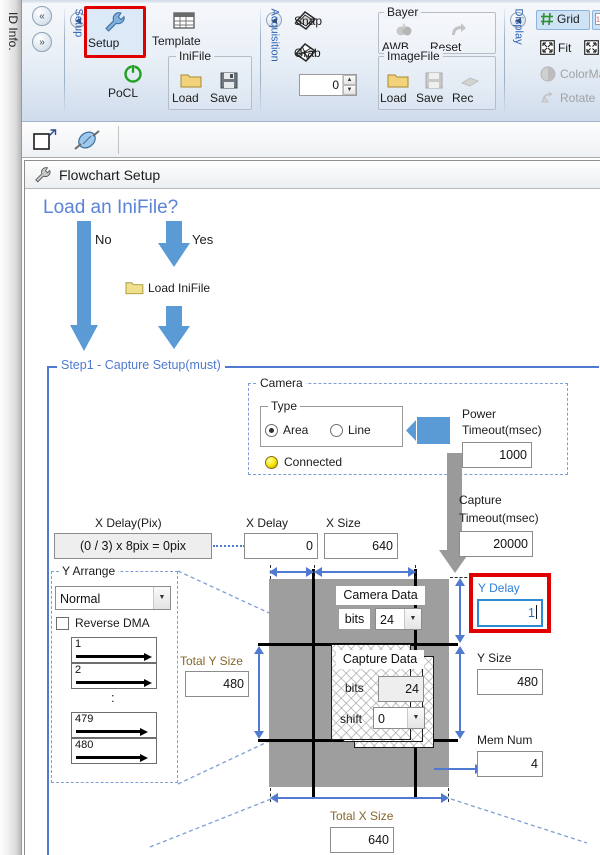 The width and height of the screenshot is (600, 855). What do you see at coordinates (114, 751) in the screenshot?
I see `y-arrange-row: 480` at bounding box center [114, 751].